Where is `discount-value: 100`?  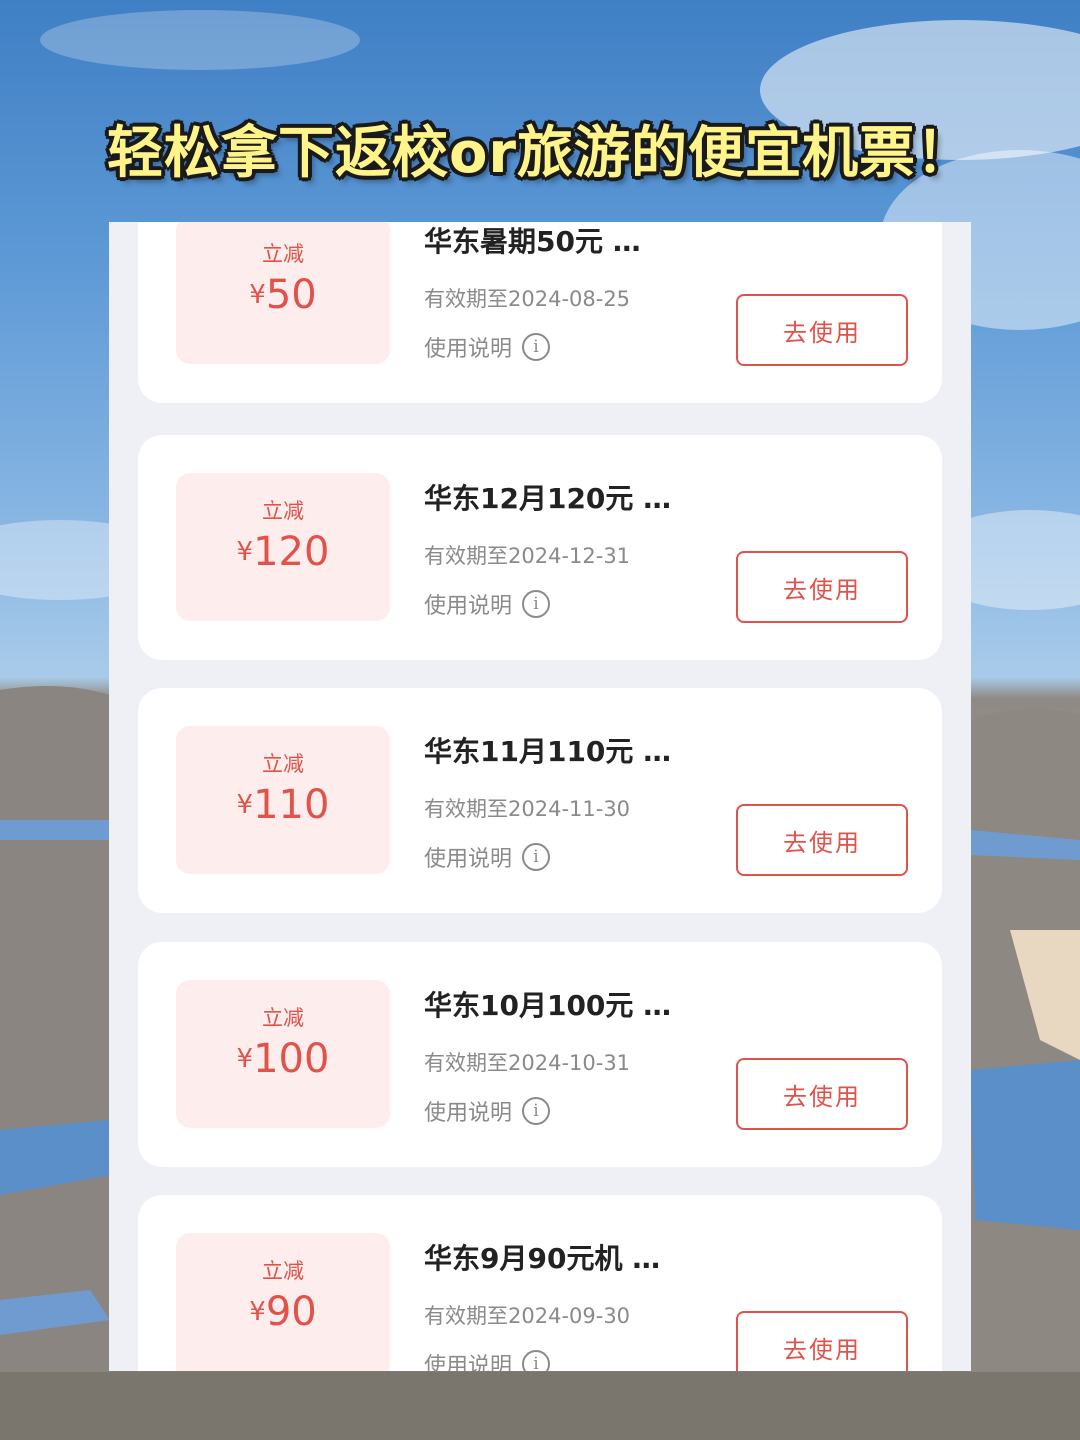
discount-value: 100 is located at coordinates (291, 1059).